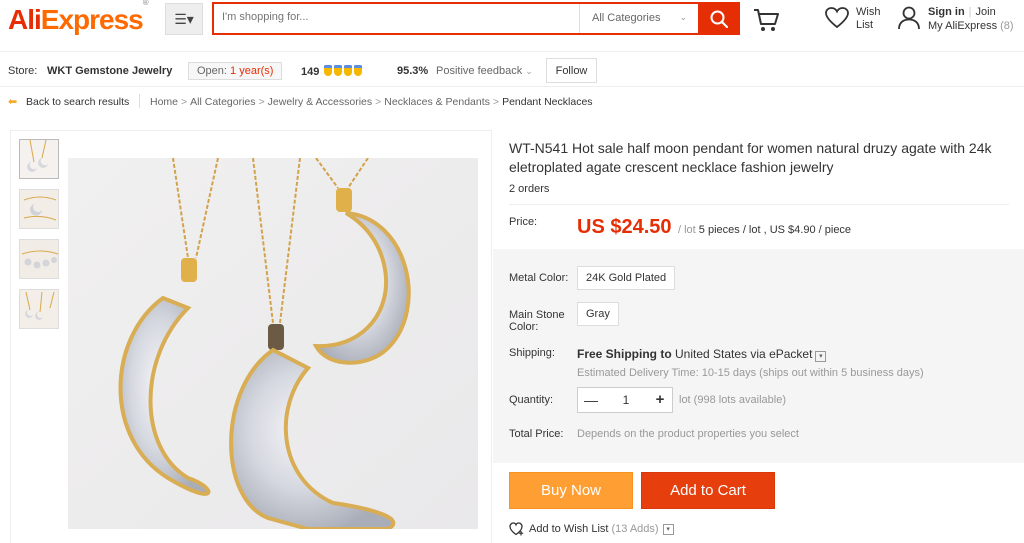 This screenshot has width=1024, height=543. I want to click on back-to-search-link: Back to search results, so click(77, 102).